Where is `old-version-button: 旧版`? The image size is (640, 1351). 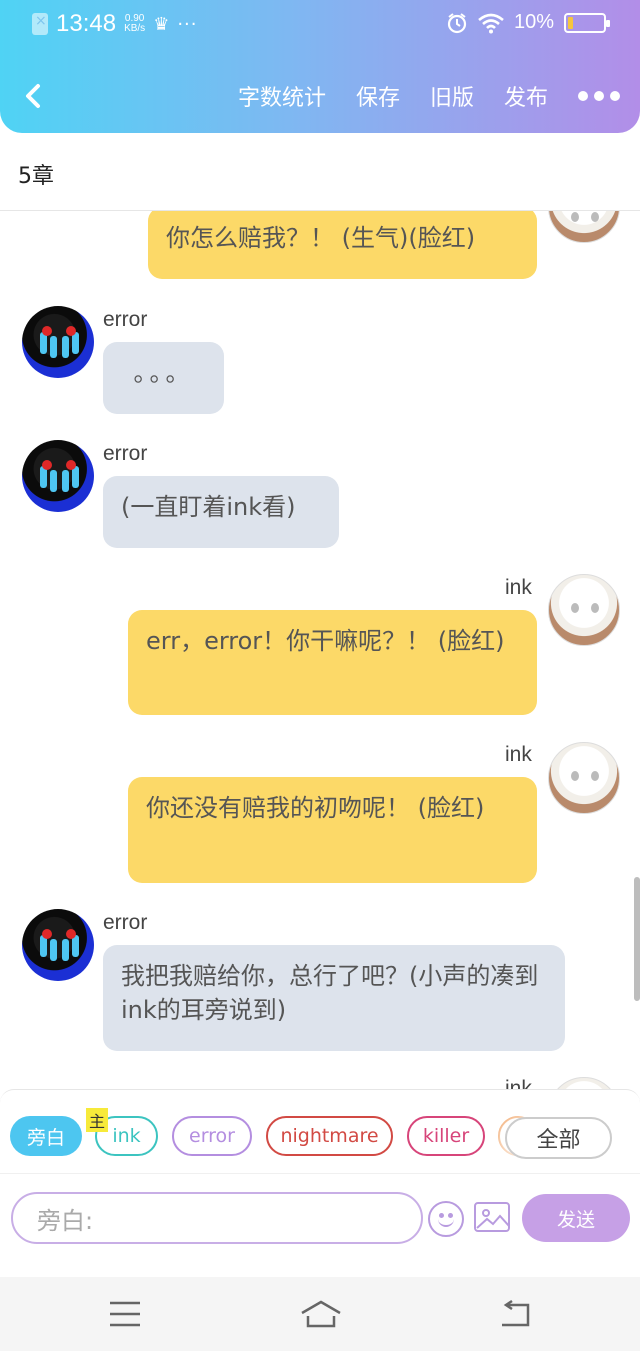
old-version-button: 旧版 is located at coordinates (452, 96).